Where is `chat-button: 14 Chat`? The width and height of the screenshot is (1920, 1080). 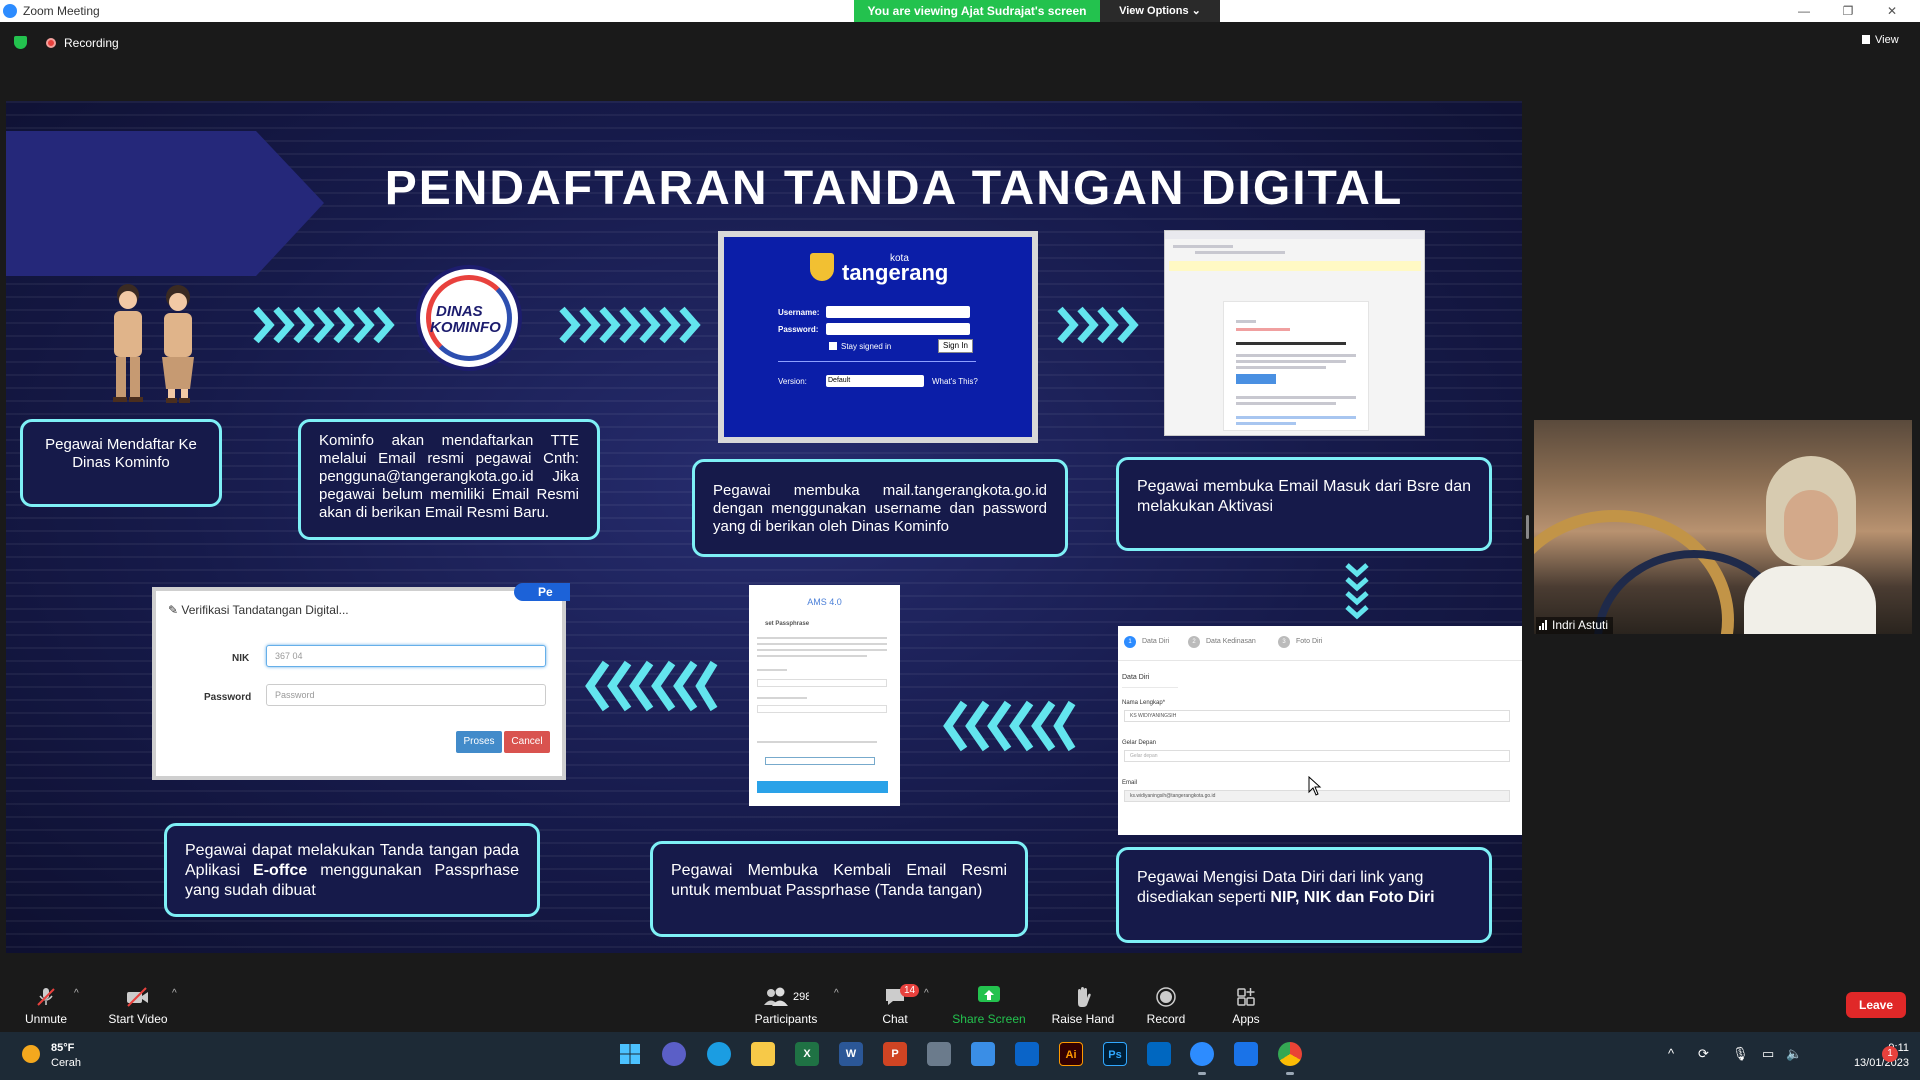
chat-button: 14 Chat is located at coordinates (900, 1005).